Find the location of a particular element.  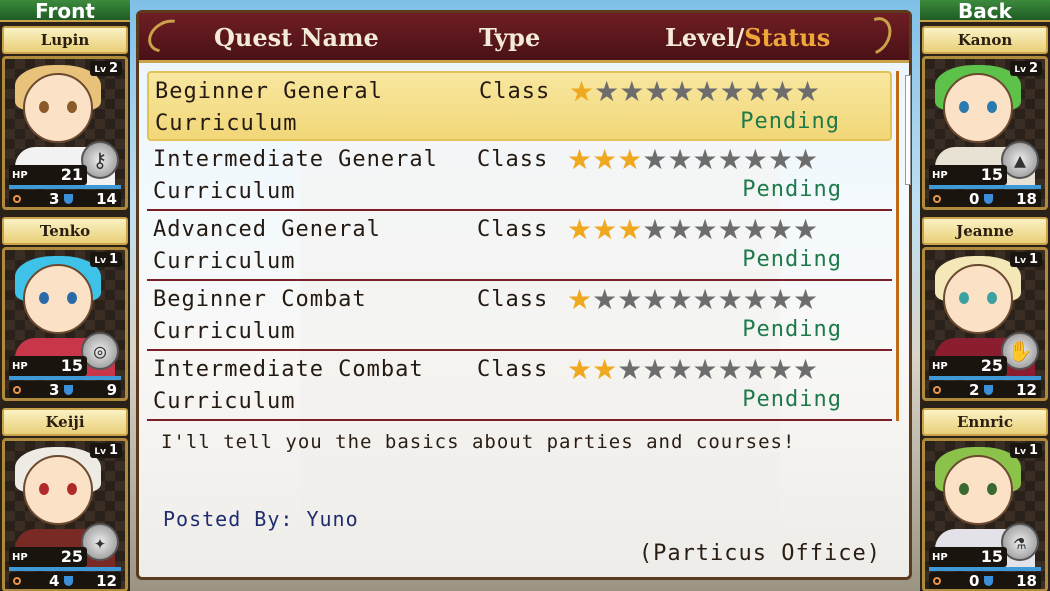

hp-readout: HP 15 is located at coordinates (968, 175).